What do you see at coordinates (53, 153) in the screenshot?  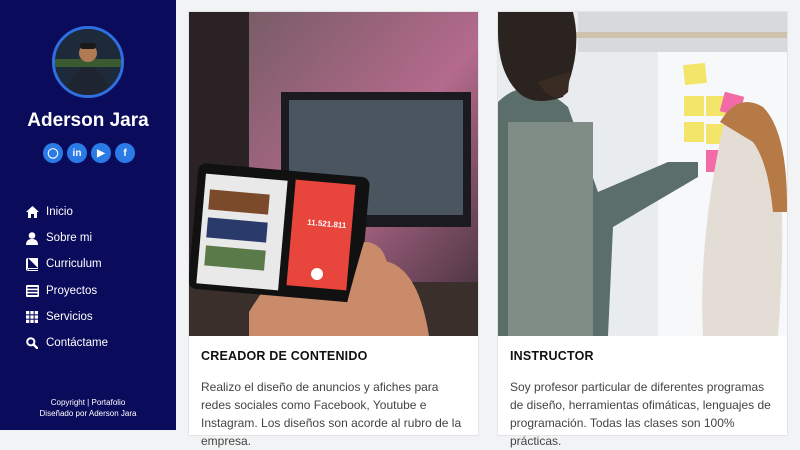 I see `github-icon: ◯` at bounding box center [53, 153].